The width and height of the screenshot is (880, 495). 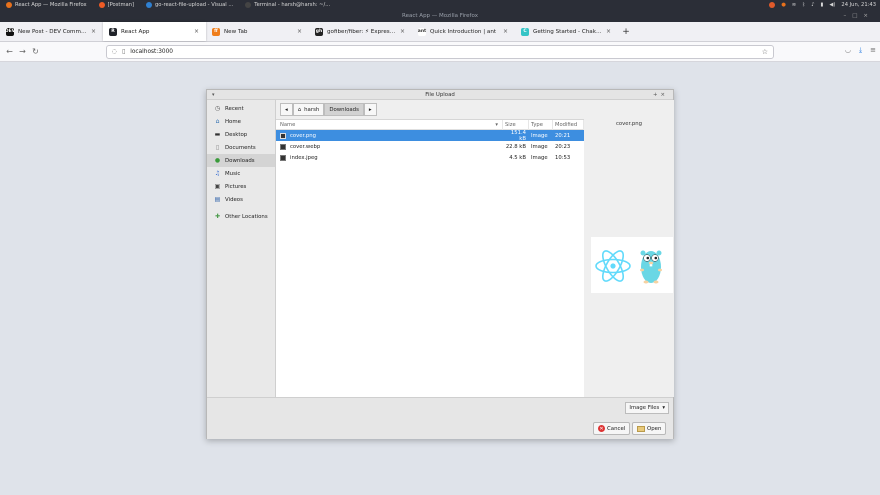 What do you see at coordinates (858, 5) in the screenshot?
I see `clock: 24 Jun, 21:43` at bounding box center [858, 5].